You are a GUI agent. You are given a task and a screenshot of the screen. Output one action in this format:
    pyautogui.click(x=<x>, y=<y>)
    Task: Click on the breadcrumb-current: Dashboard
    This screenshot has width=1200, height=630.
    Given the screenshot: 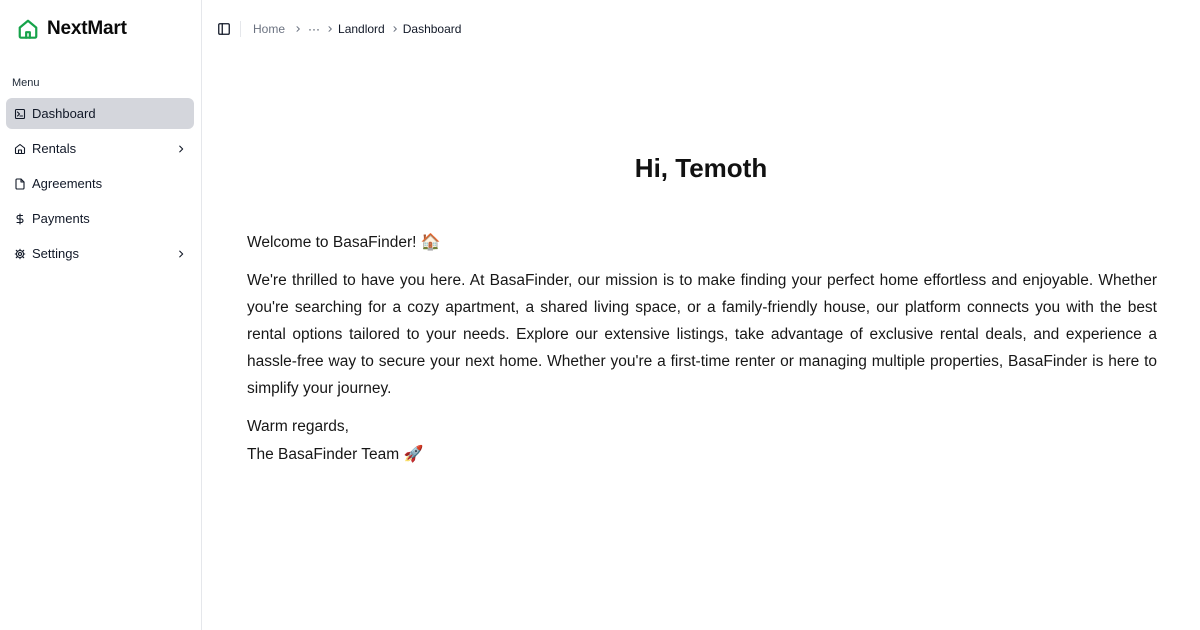 What is the action you would take?
    pyautogui.click(x=432, y=29)
    